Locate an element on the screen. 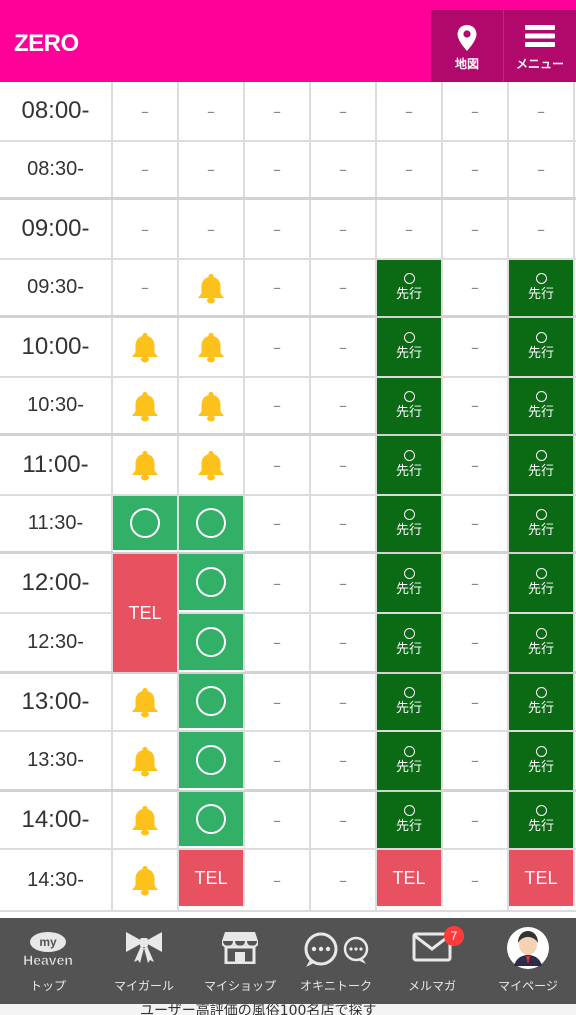  time-label: 14:30- is located at coordinates (56, 880).